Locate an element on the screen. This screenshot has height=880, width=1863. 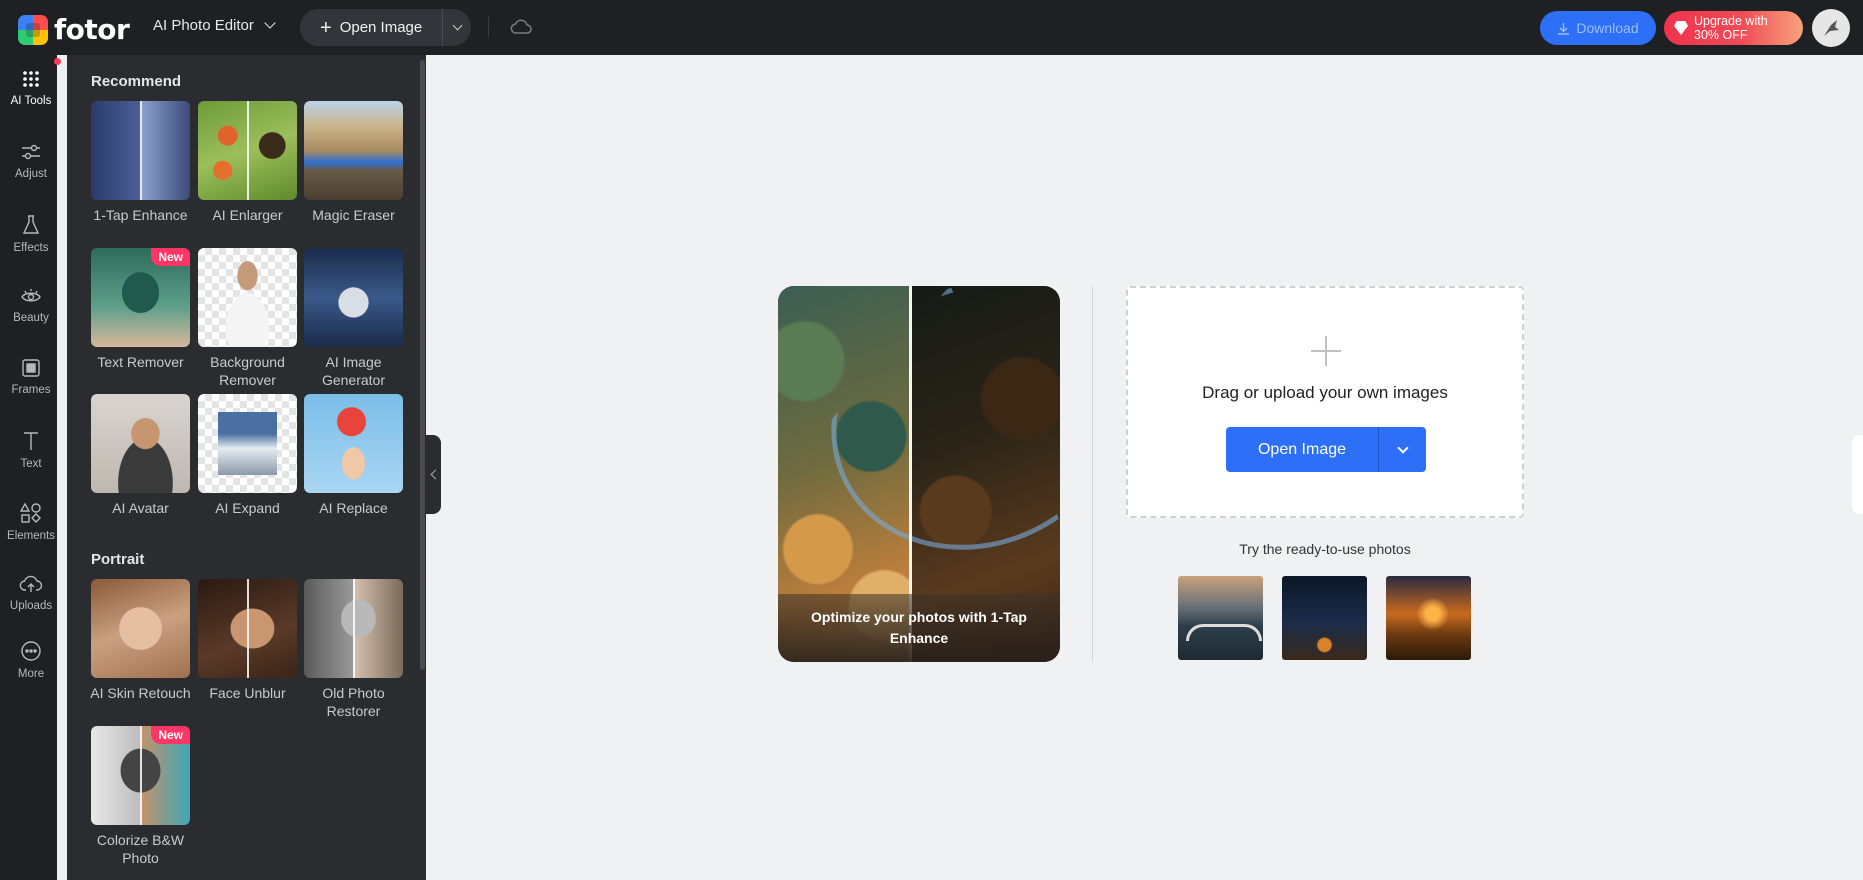
tool-background-remover: Background Remover is located at coordinates (247, 318).